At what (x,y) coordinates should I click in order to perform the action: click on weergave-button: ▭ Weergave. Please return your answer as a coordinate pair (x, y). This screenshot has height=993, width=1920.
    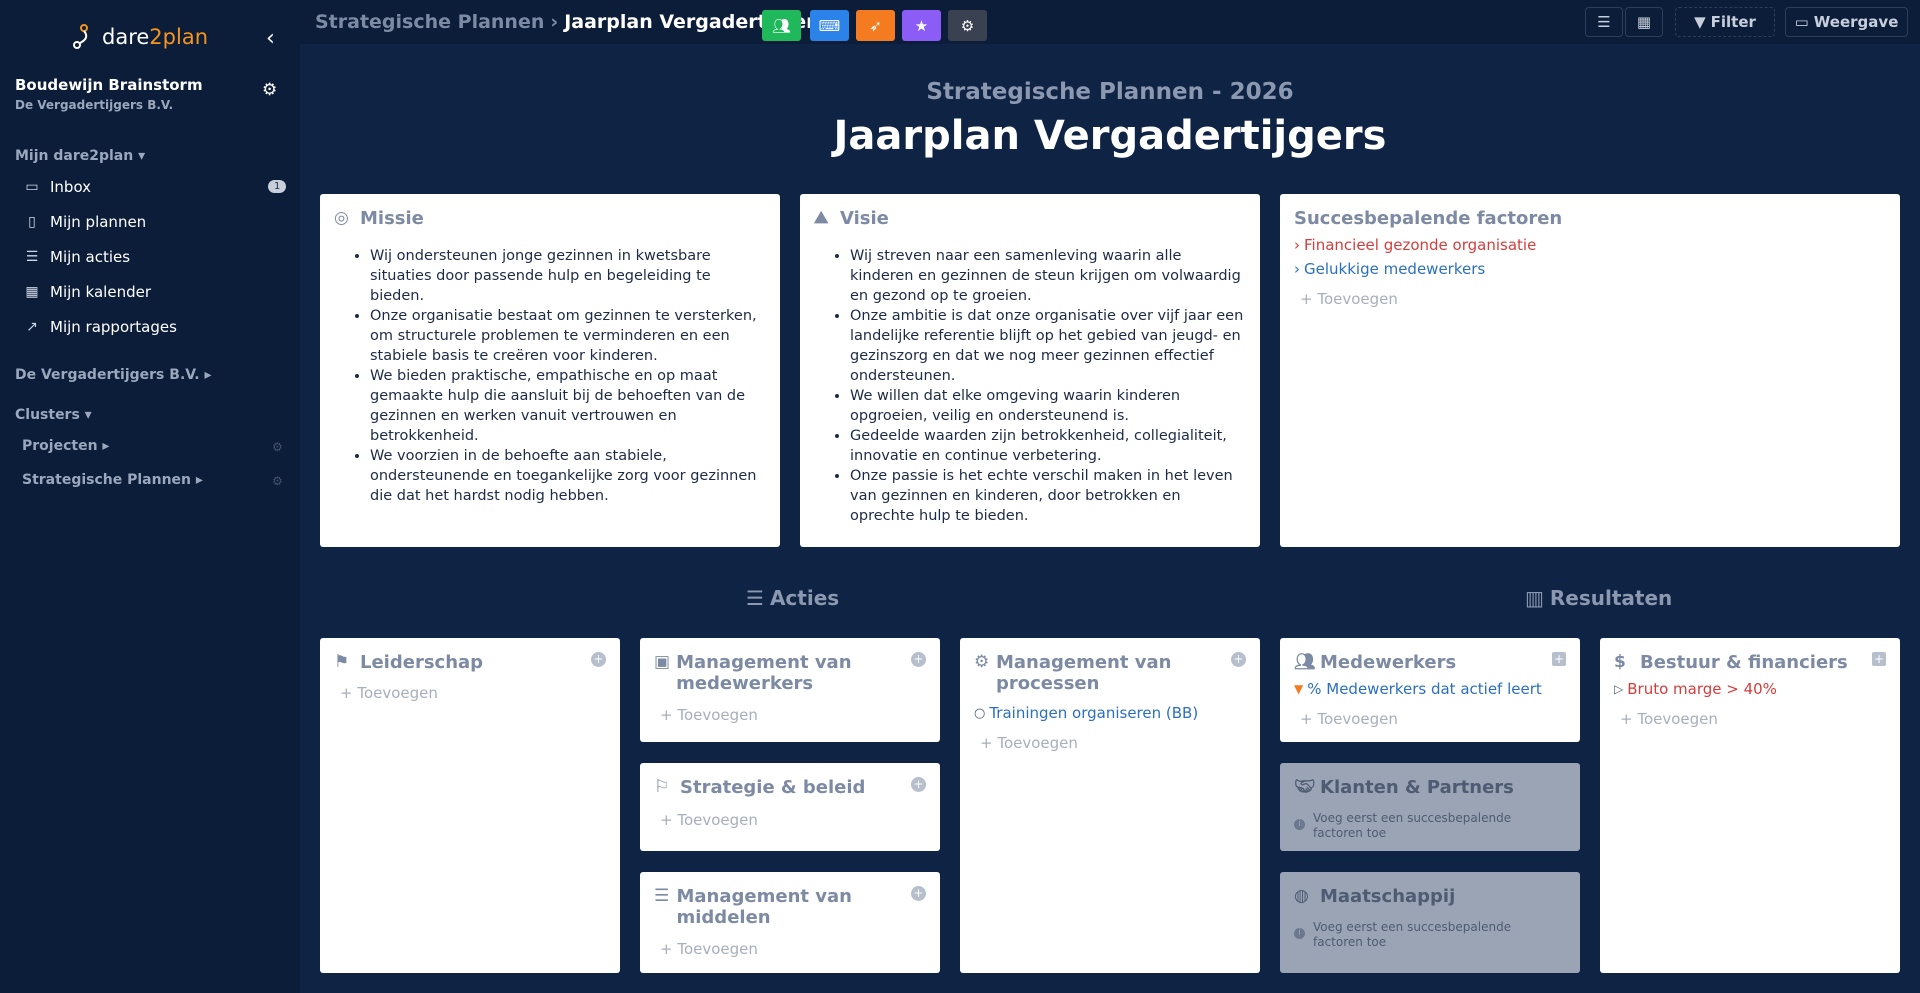
    Looking at the image, I should click on (1846, 22).